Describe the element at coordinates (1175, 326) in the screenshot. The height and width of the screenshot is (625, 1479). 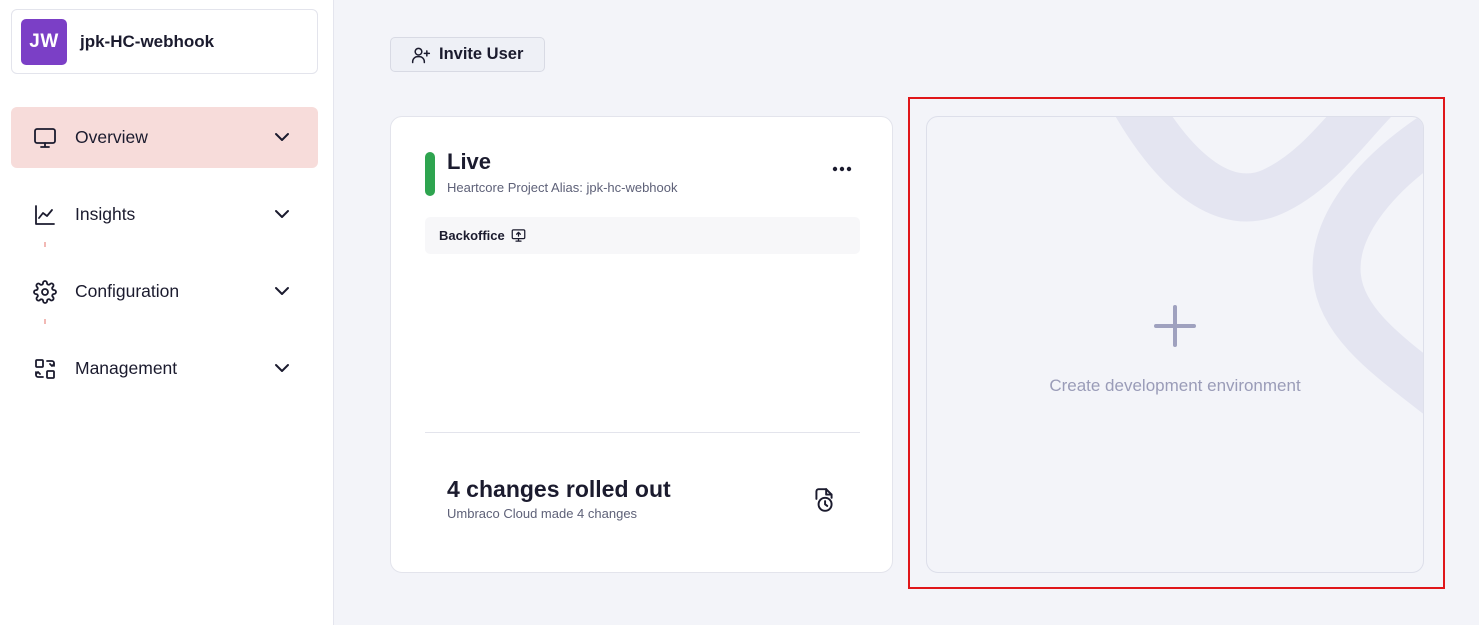
I see `plus-icon` at that location.